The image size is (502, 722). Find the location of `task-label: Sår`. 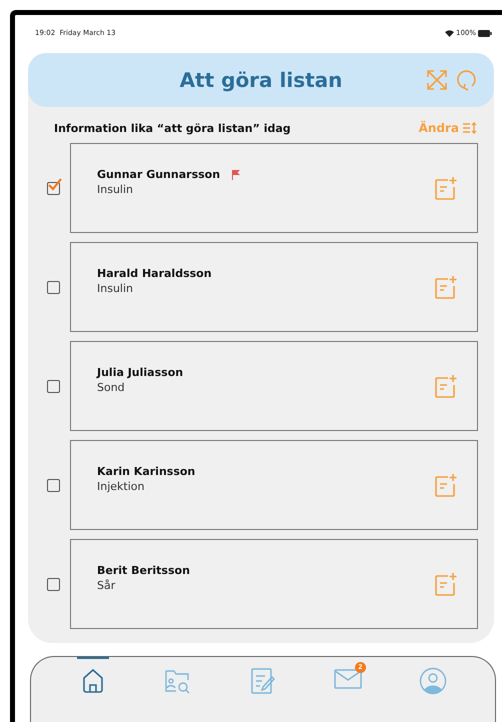

task-label: Sår is located at coordinates (106, 585).